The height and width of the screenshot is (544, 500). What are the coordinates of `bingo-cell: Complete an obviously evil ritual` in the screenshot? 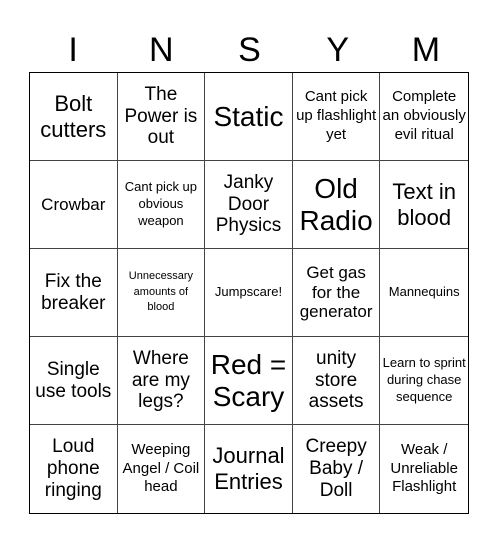 It's located at (424, 117).